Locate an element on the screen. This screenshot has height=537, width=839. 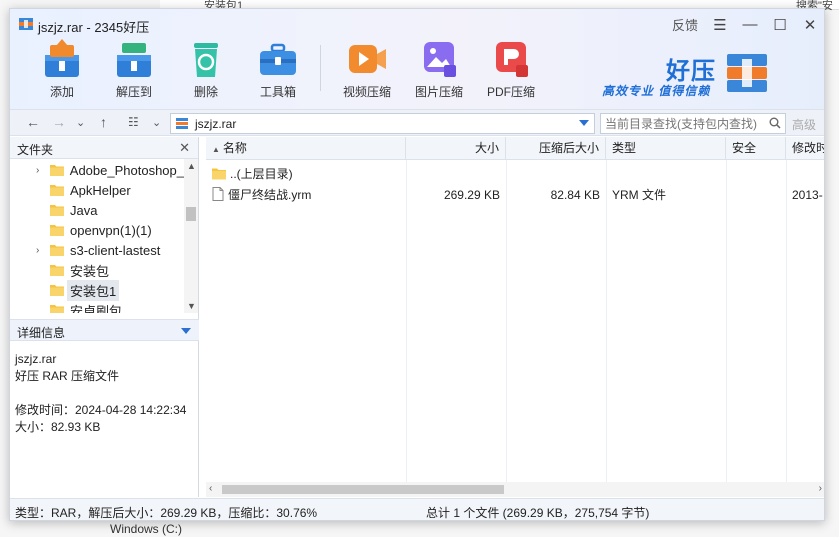
details-collapse-icon is located at coordinates (186, 331).